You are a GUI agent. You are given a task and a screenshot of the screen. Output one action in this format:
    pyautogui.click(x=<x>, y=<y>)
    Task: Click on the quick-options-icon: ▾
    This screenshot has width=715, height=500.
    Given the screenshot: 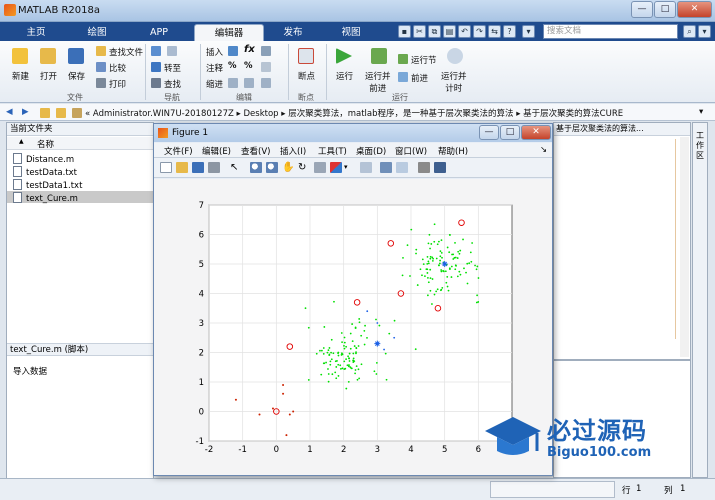 What is the action you would take?
    pyautogui.click(x=528, y=31)
    